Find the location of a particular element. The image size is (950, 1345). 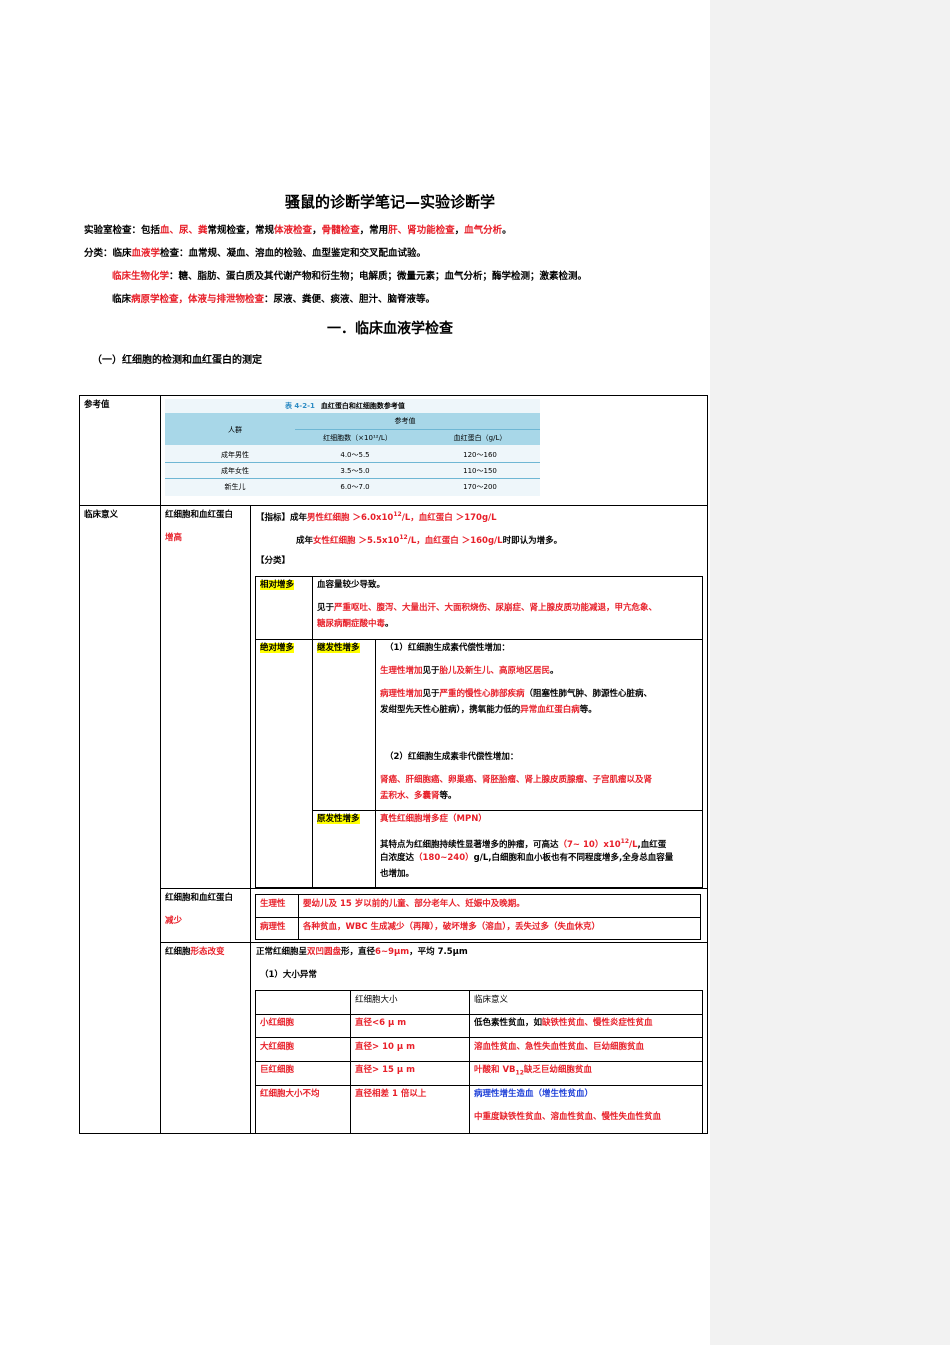

decrease-pathological-label: 病理性 is located at coordinates (273, 927).